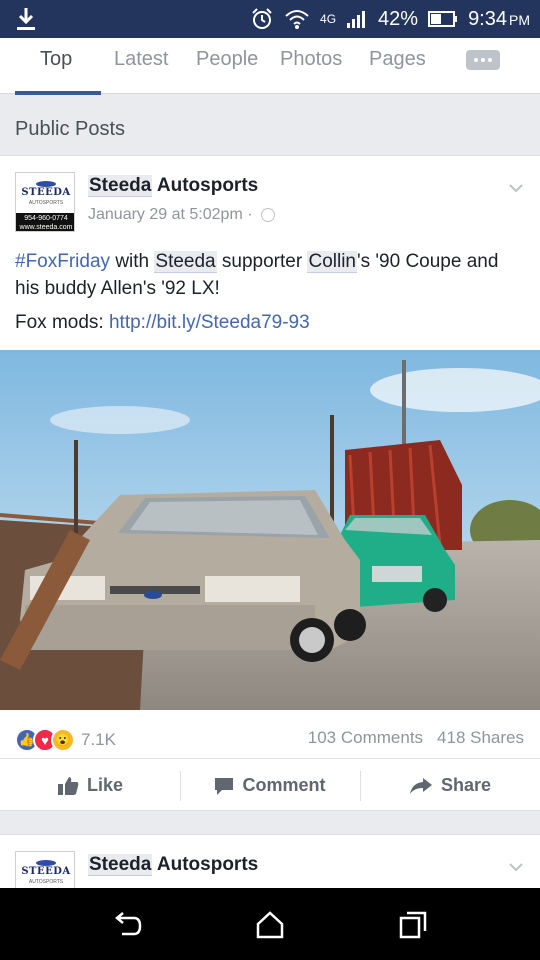 The height and width of the screenshot is (960, 540). I want to click on tab-latest: Latest, so click(141, 59).